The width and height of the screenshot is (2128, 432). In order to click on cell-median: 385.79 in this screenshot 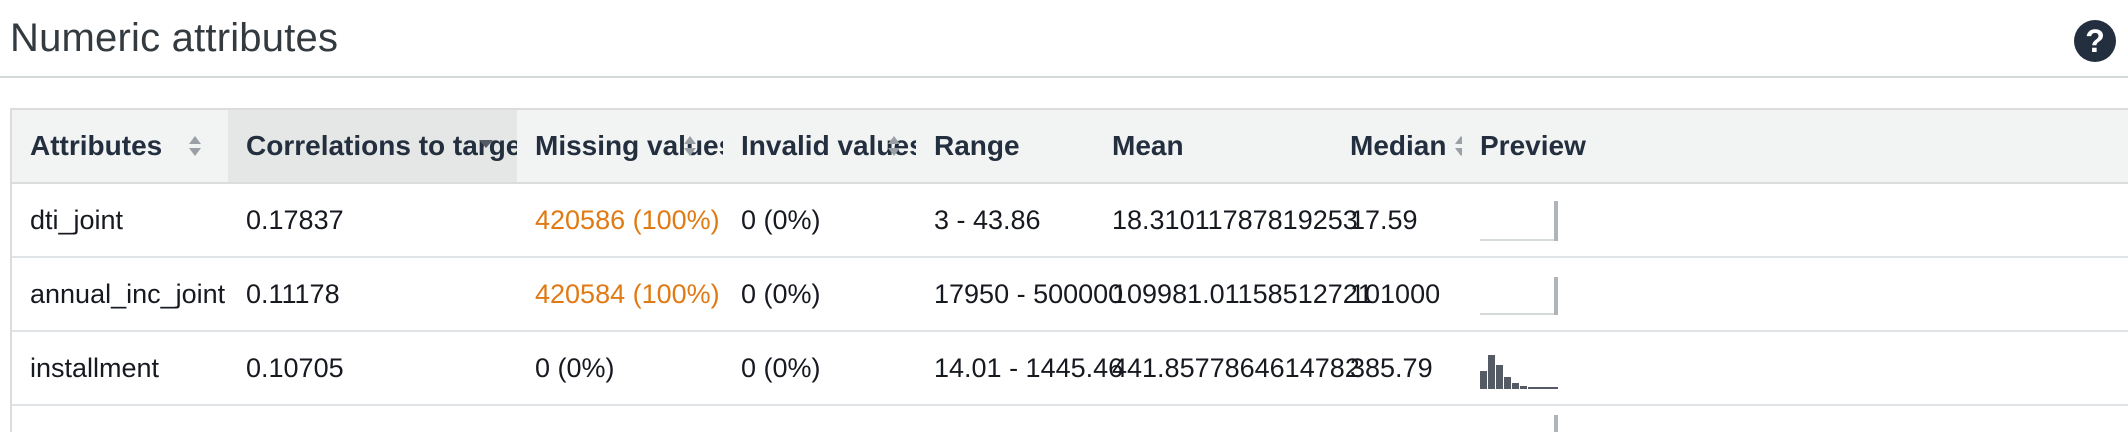, I will do `click(1397, 368)`.